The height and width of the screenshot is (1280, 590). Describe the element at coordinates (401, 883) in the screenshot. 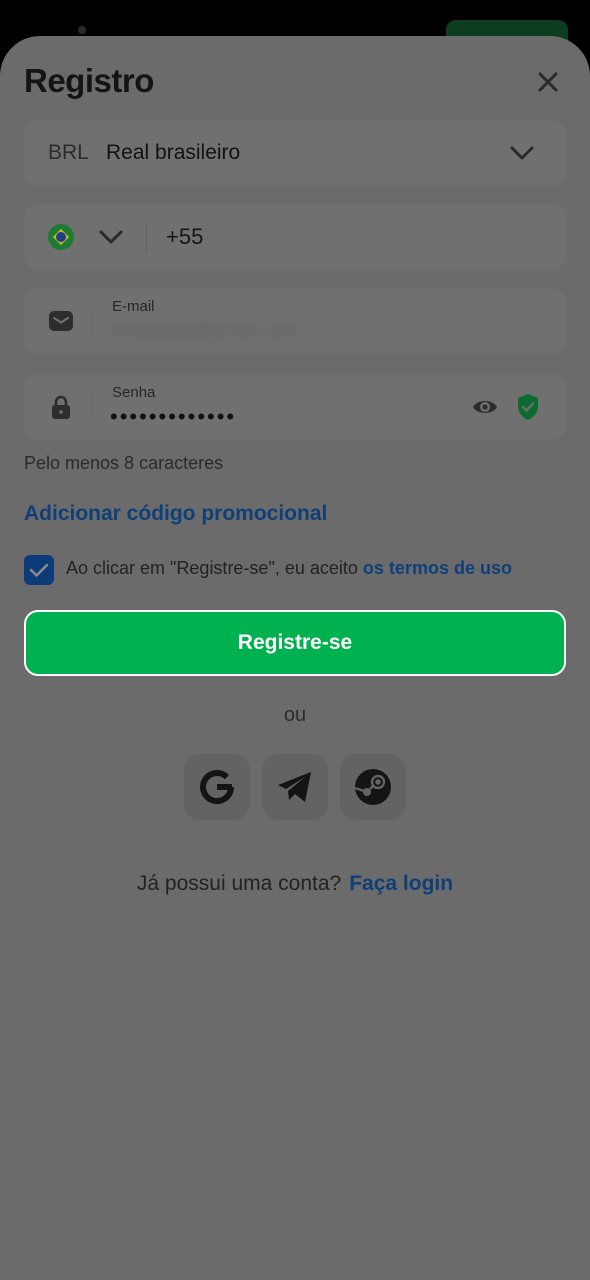

I see `login-link: Faça login` at that location.